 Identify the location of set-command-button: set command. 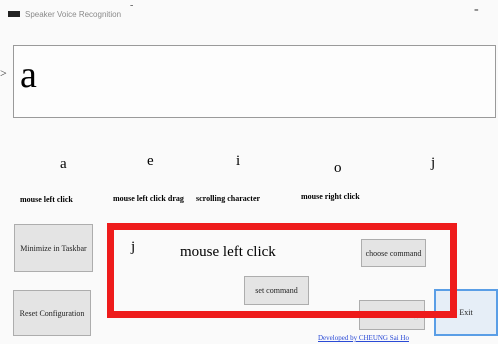
(276, 290).